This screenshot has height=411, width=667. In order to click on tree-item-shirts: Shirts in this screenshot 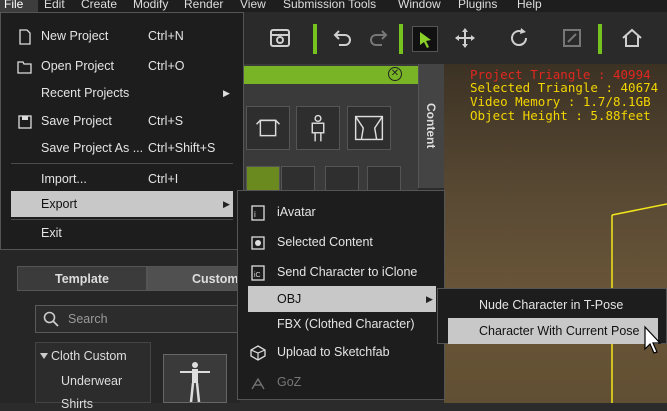, I will do `click(77, 404)`.